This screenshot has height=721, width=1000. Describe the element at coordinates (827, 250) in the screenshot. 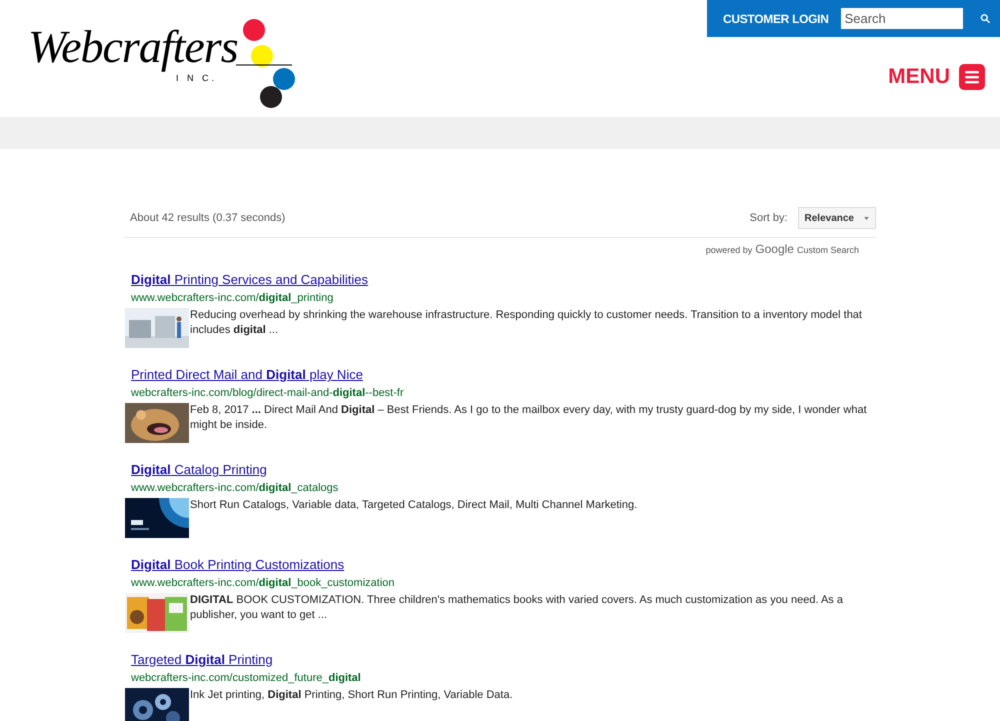

I see `custom-search-label: Custom Search` at that location.